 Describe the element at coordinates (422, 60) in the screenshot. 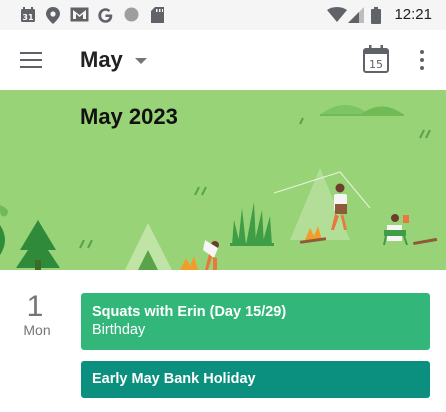

I see `more-vert-icon` at that location.